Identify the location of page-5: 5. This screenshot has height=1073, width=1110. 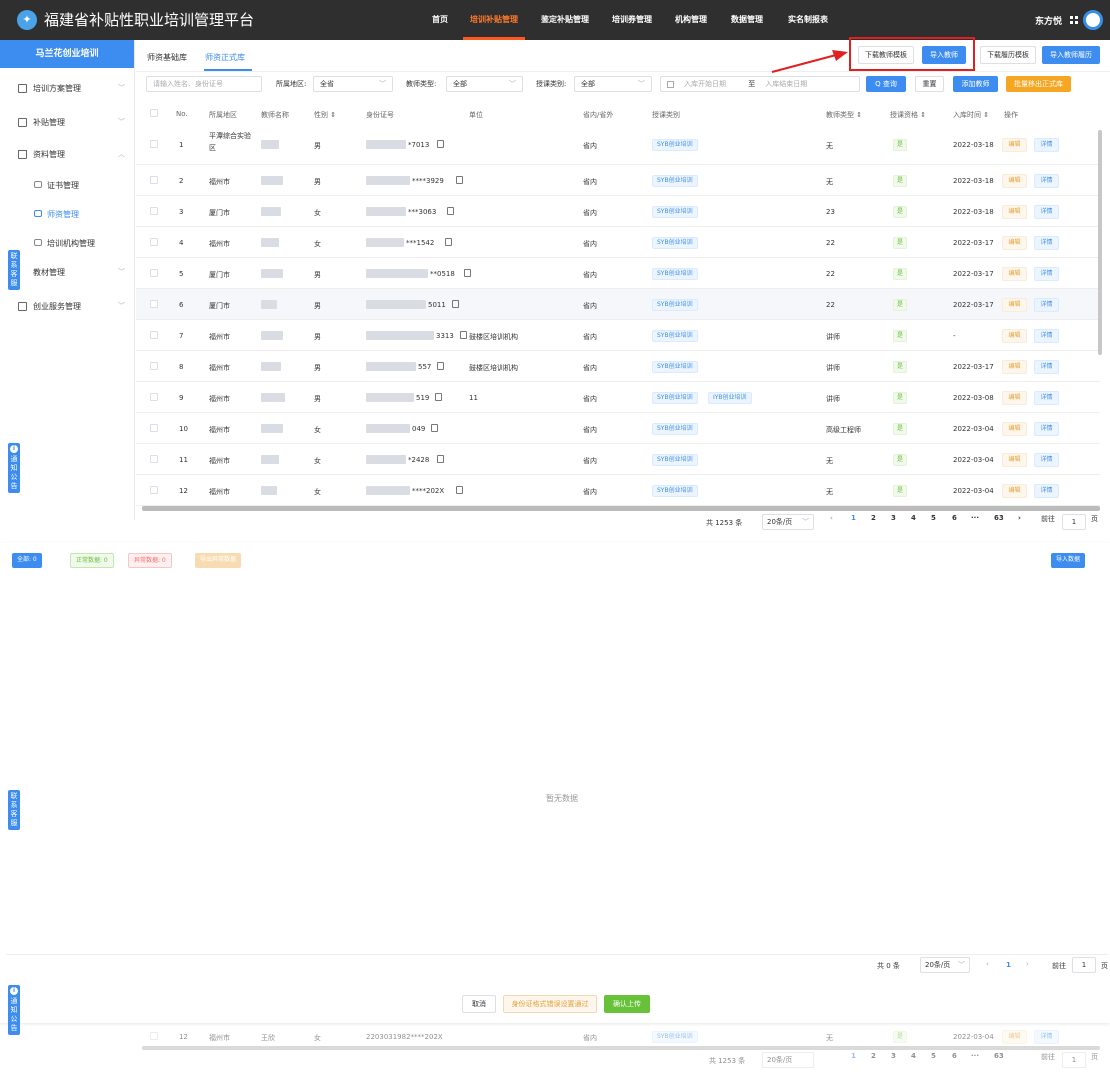
(933, 518).